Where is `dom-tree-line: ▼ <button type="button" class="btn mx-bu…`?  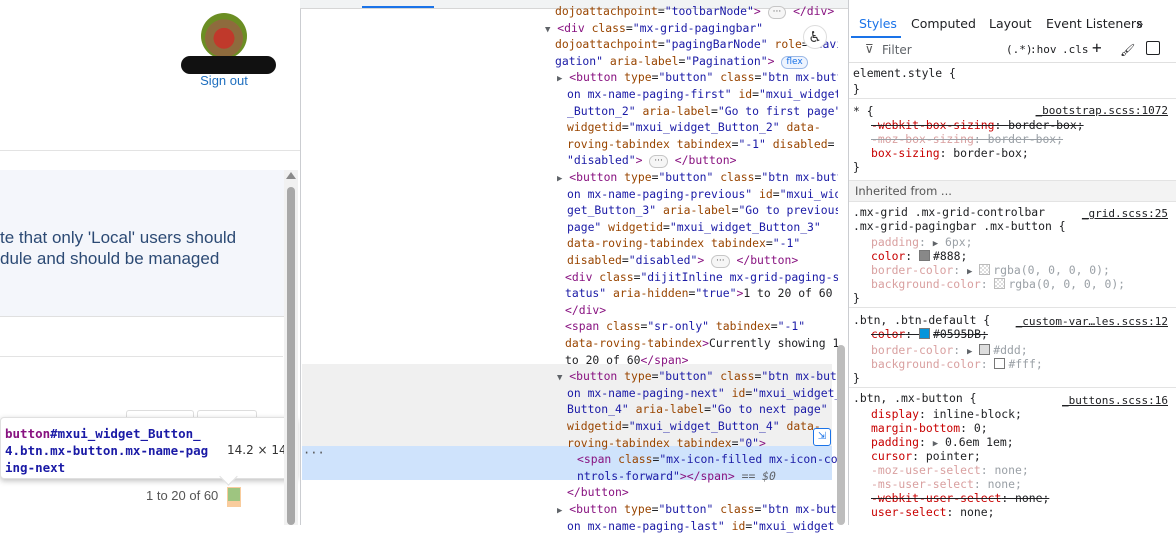 dom-tree-line: ▼ <button type="button" class="btn mx-bu… is located at coordinates (697, 376).